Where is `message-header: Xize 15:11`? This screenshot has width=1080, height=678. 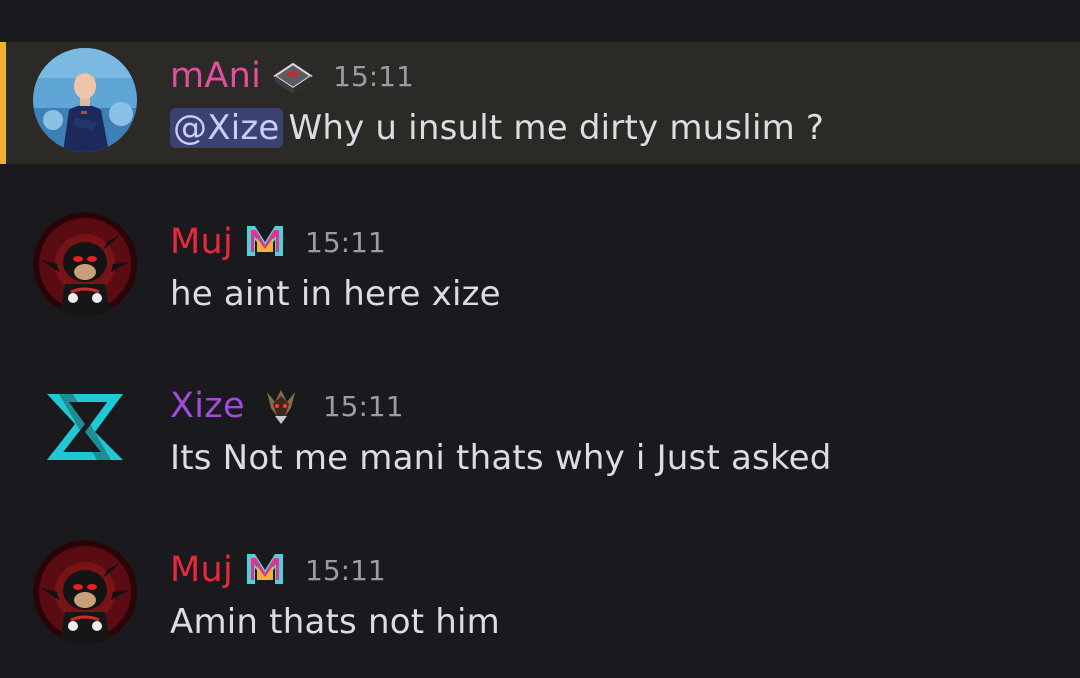
message-header: Xize 15:11 is located at coordinates (287, 406).